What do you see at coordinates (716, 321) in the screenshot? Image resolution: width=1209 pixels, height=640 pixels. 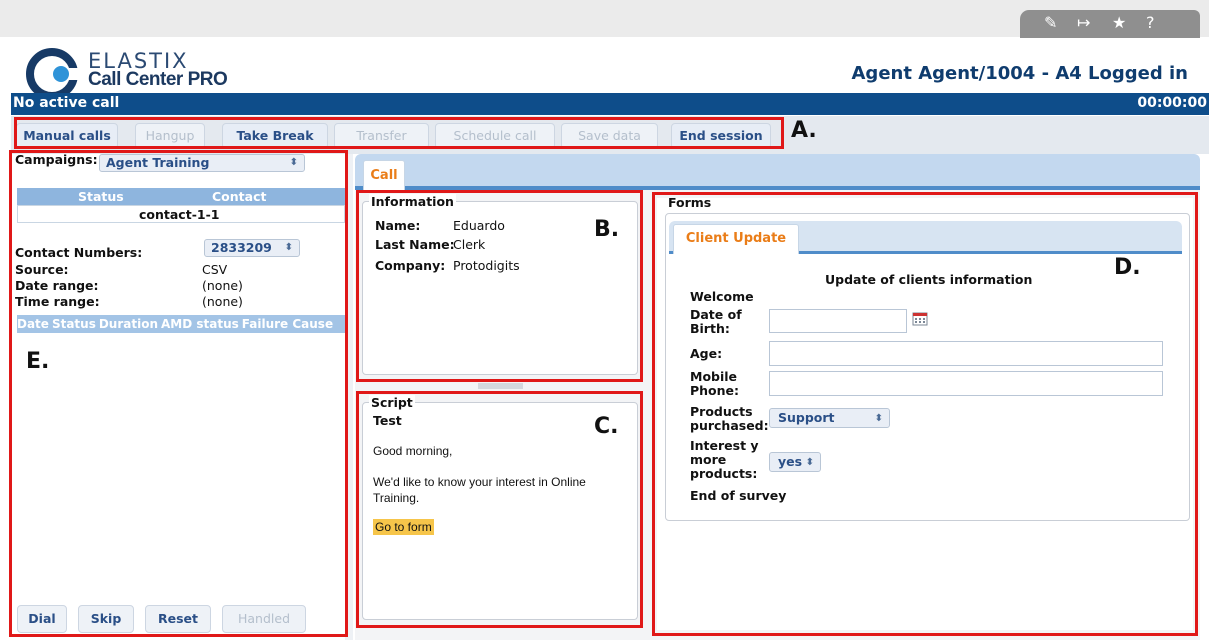 I see `dob-label: Date of Birth:` at bounding box center [716, 321].